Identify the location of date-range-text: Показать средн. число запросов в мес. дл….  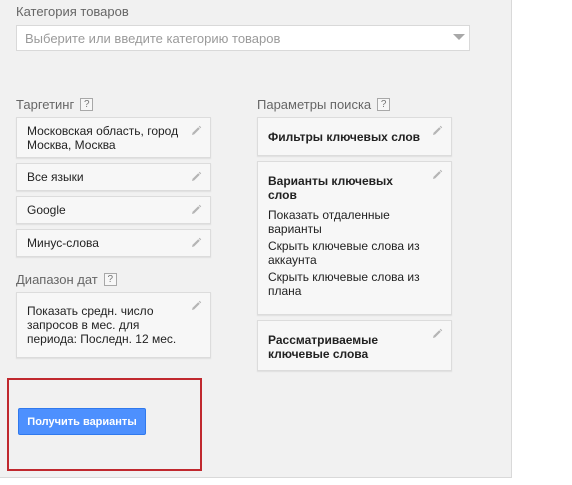
(102, 325).